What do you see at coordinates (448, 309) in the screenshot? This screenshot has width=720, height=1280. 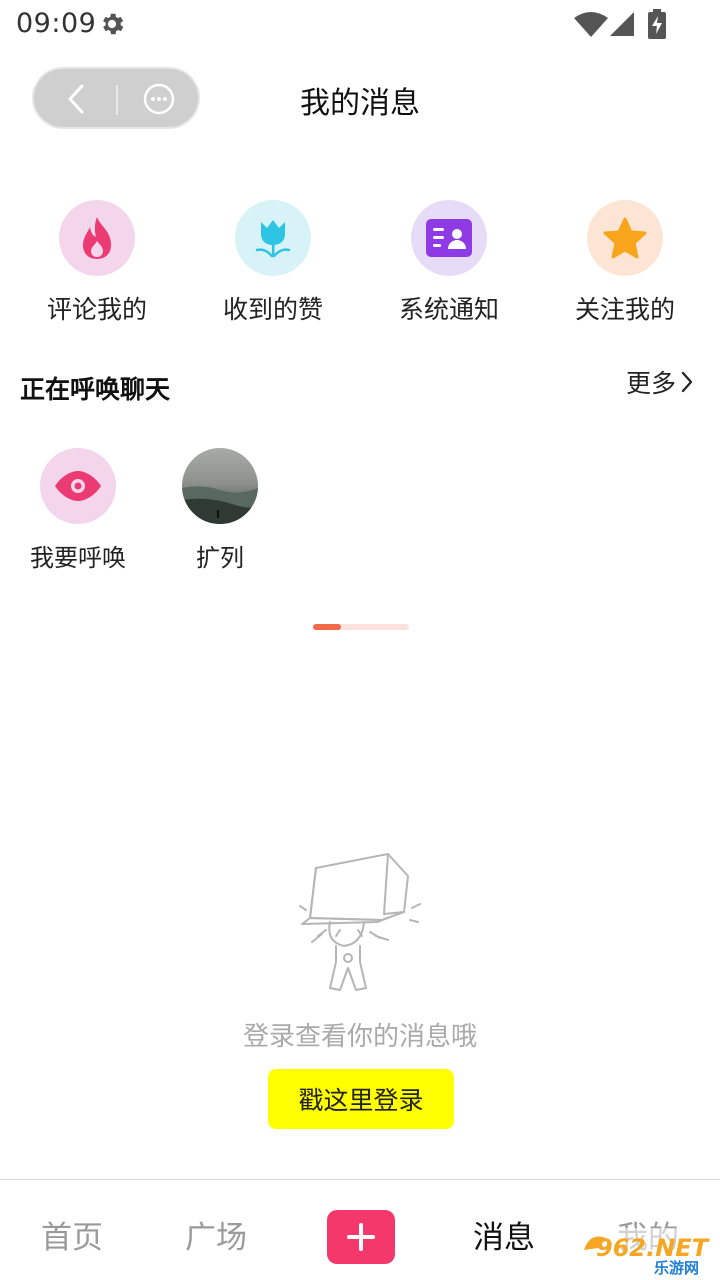 I see `quick-entry-label: 系统通知` at bounding box center [448, 309].